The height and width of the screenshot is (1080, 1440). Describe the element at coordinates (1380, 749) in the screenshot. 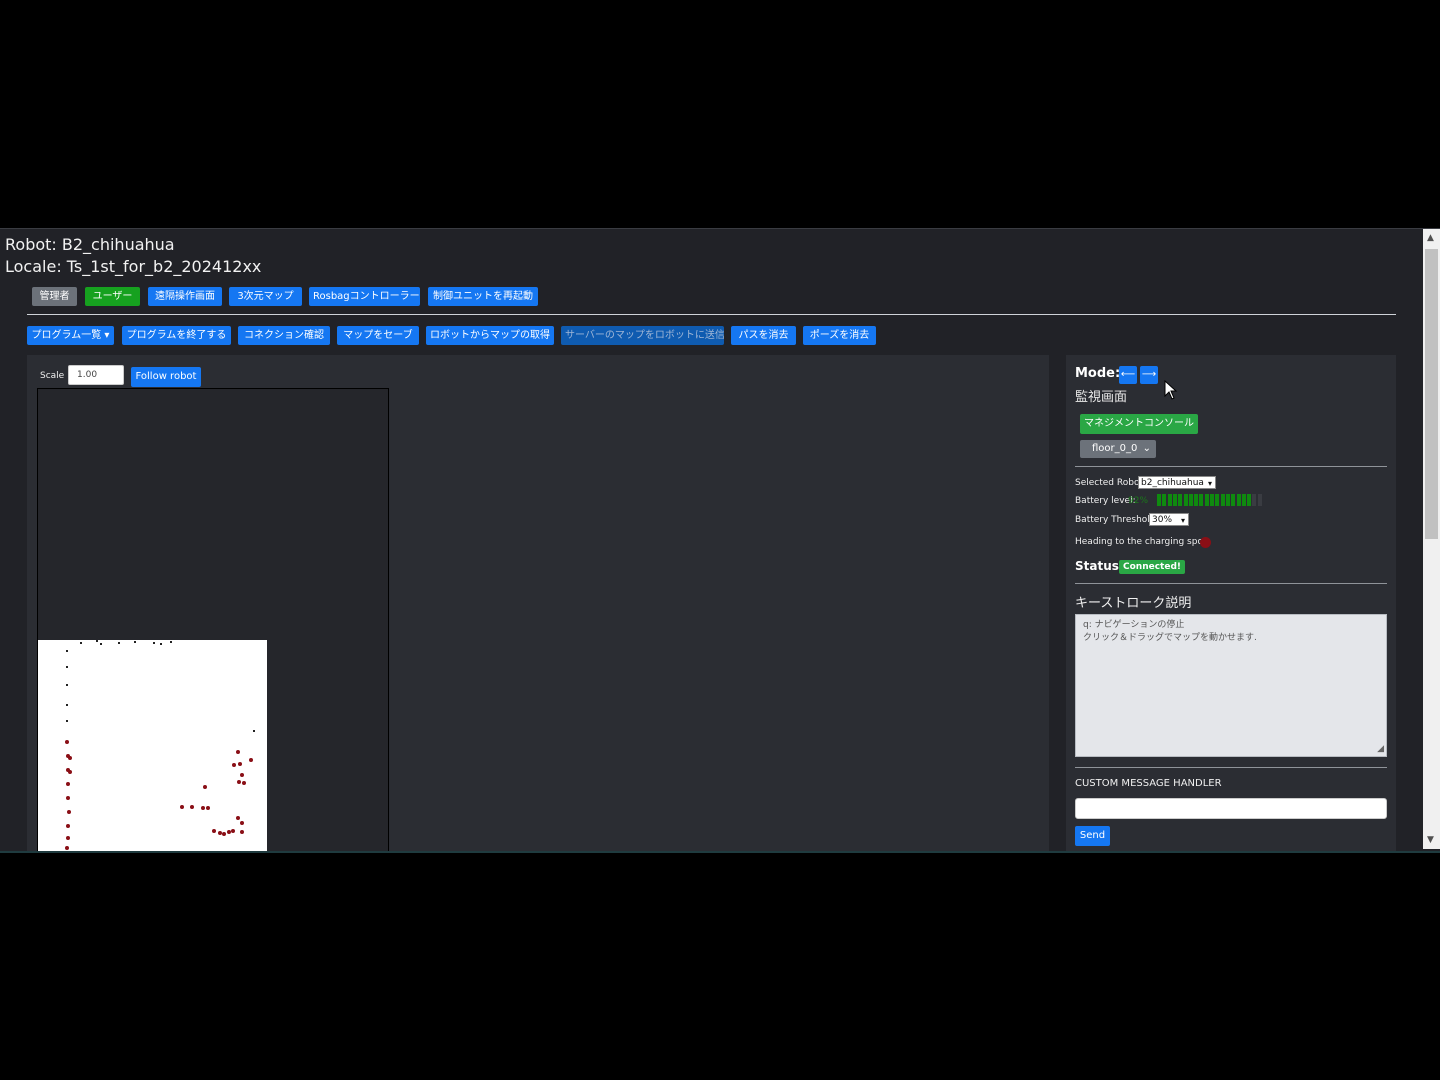

I see `resize-handle-icon: ◢` at that location.